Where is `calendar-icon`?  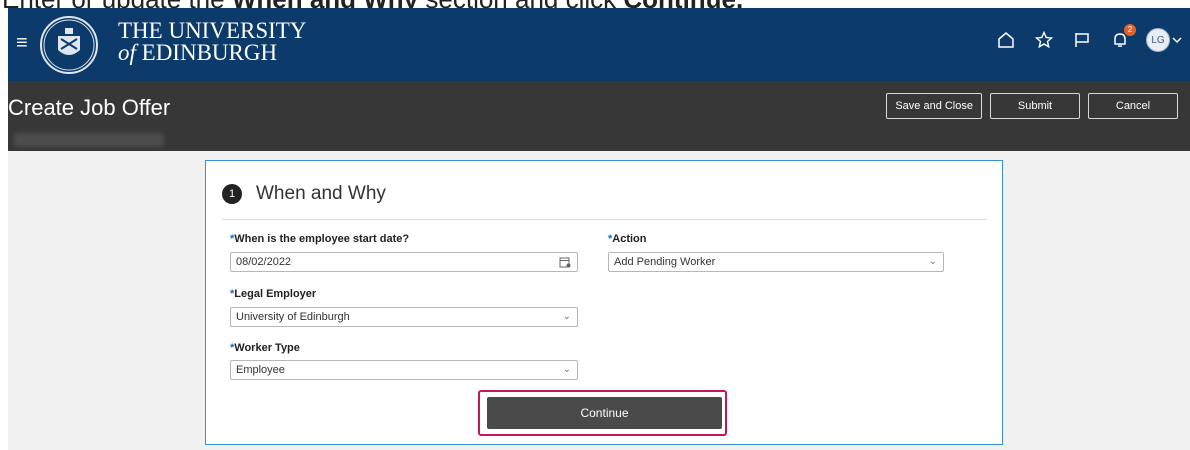
calendar-icon is located at coordinates (565, 264).